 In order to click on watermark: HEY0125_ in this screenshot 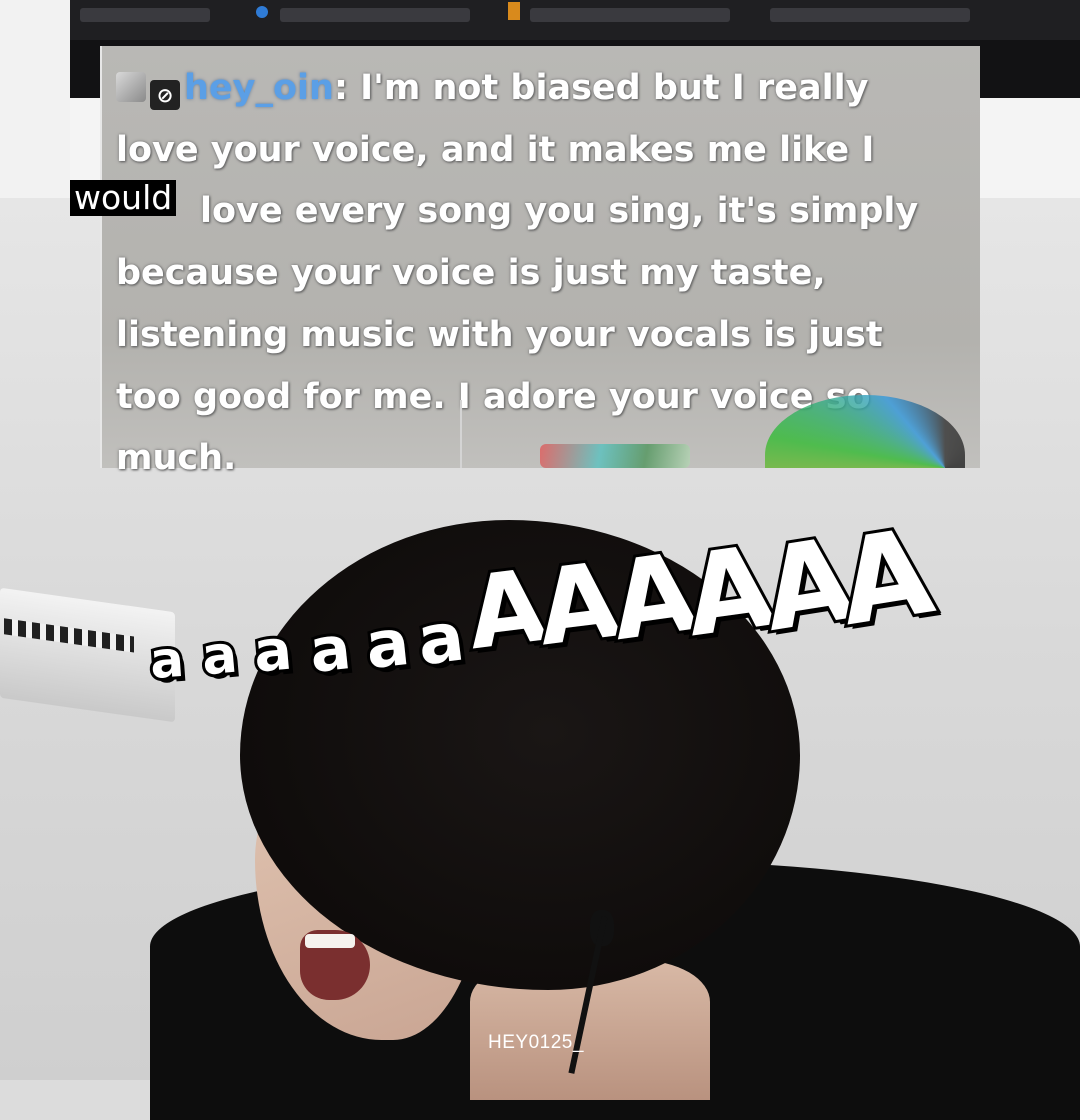, I will do `click(536, 1042)`.